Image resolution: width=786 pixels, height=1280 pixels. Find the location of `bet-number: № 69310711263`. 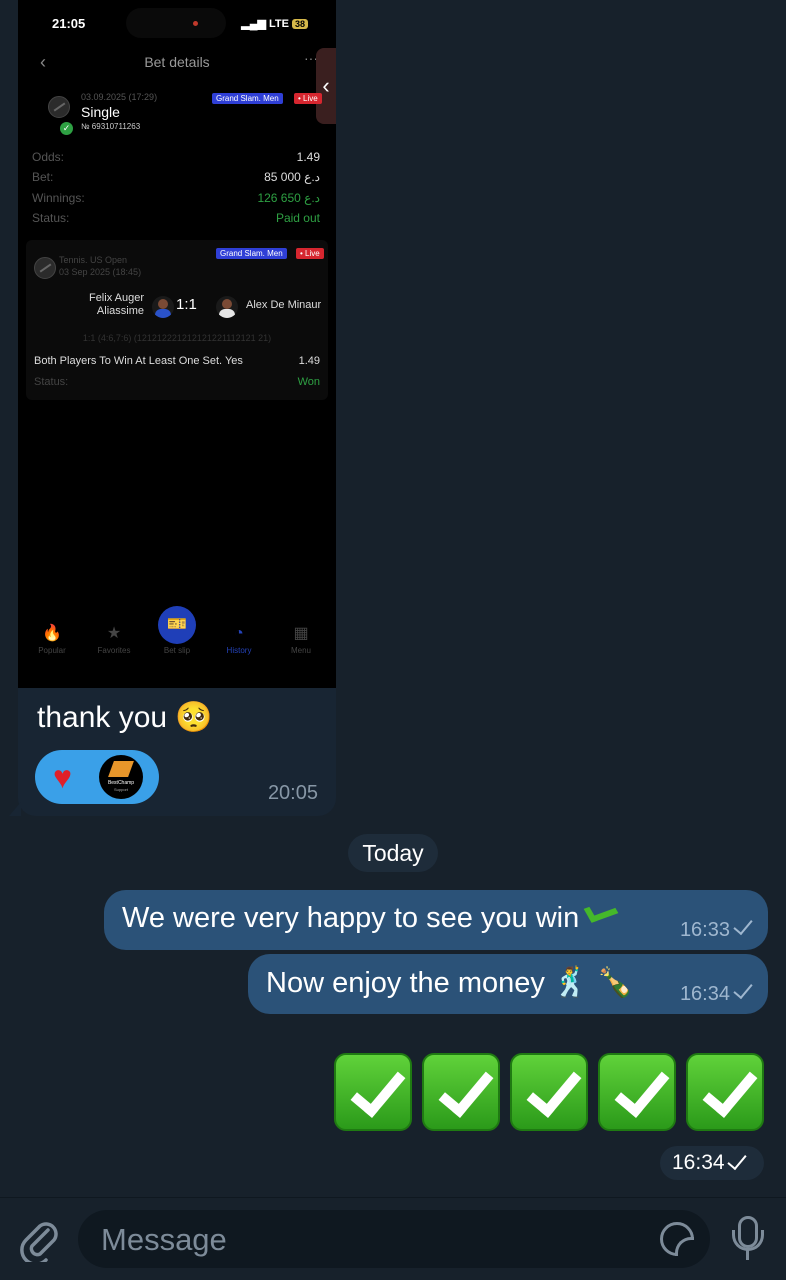

bet-number: № 69310711263 is located at coordinates (111, 126).